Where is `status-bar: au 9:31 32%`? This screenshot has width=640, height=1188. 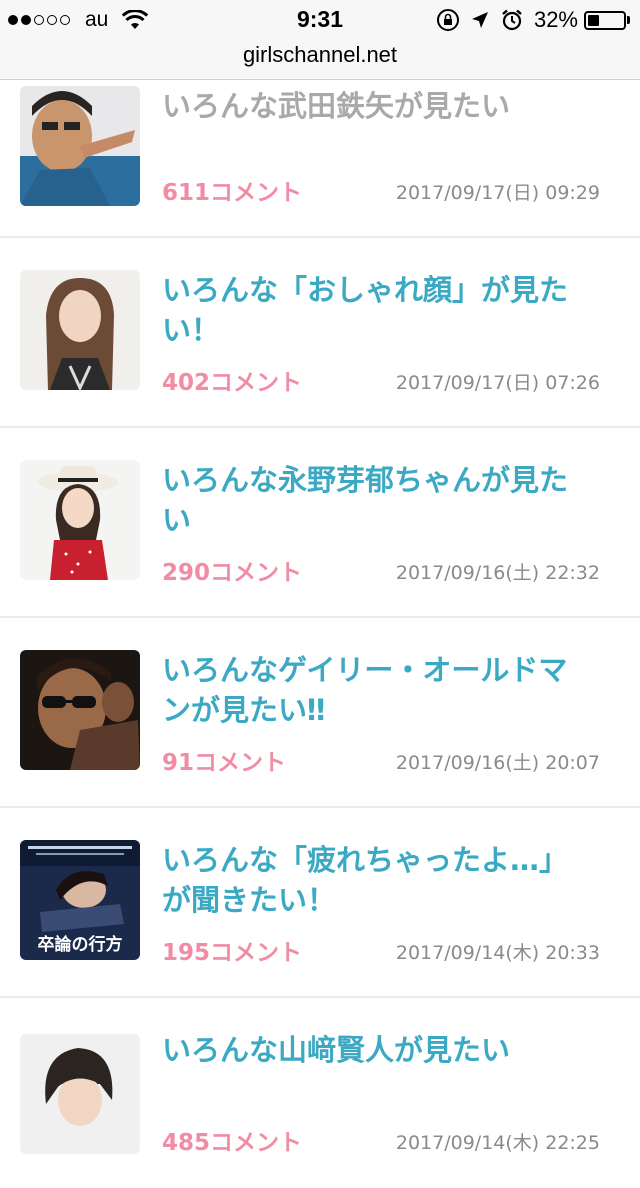 status-bar: au 9:31 32% is located at coordinates (320, 20).